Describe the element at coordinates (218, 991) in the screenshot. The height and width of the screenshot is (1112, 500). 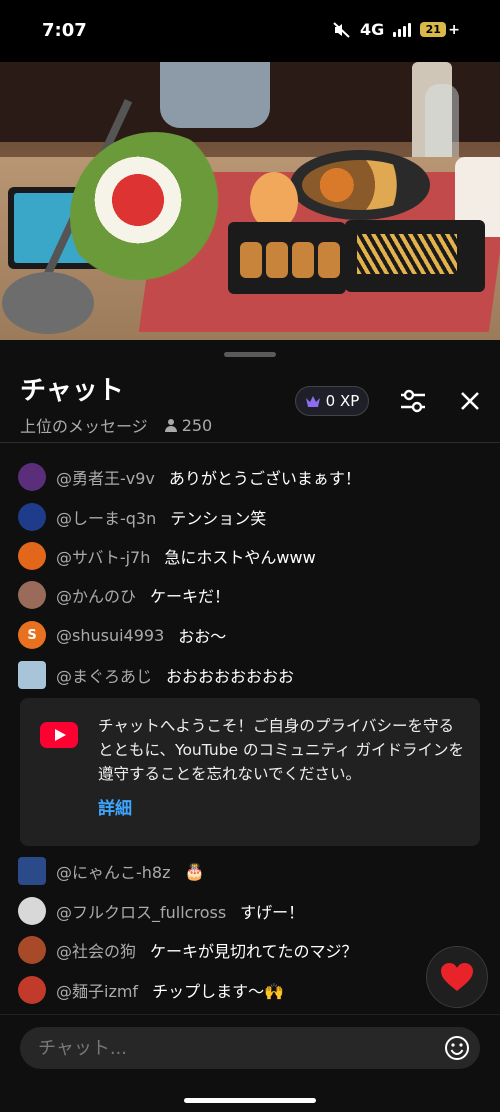
I see `message-text: チップします〜🙌` at that location.